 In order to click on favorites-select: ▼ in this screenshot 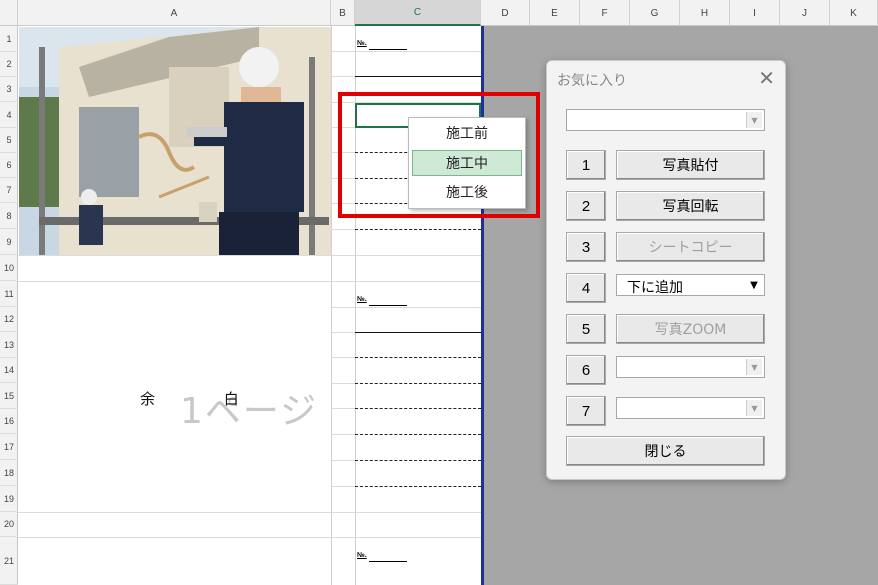, I will do `click(665, 120)`.